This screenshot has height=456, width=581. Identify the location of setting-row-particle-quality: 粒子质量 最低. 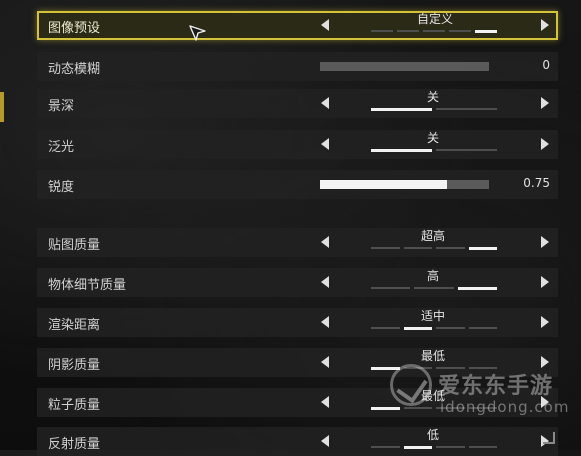
(297, 402).